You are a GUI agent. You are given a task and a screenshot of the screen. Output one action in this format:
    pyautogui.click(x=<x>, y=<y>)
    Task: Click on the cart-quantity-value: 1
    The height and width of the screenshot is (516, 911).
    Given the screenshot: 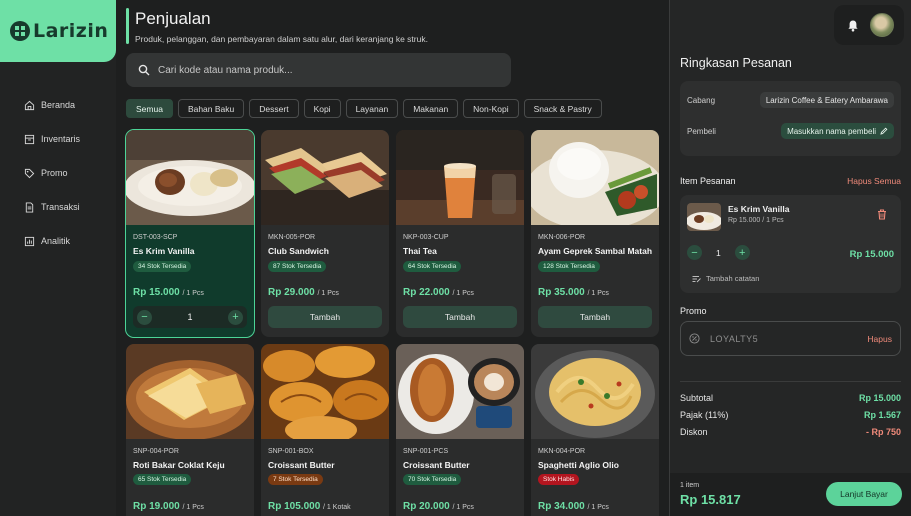 What is the action you would take?
    pyautogui.click(x=718, y=252)
    